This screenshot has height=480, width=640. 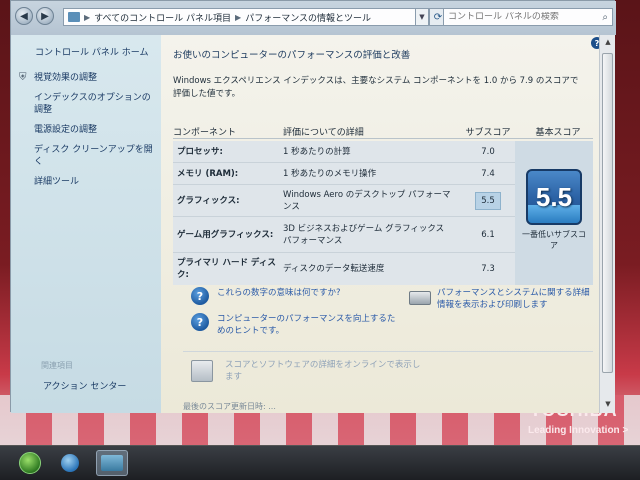 I want to click on scroll-up-icon: ▲, so click(x=608, y=42).